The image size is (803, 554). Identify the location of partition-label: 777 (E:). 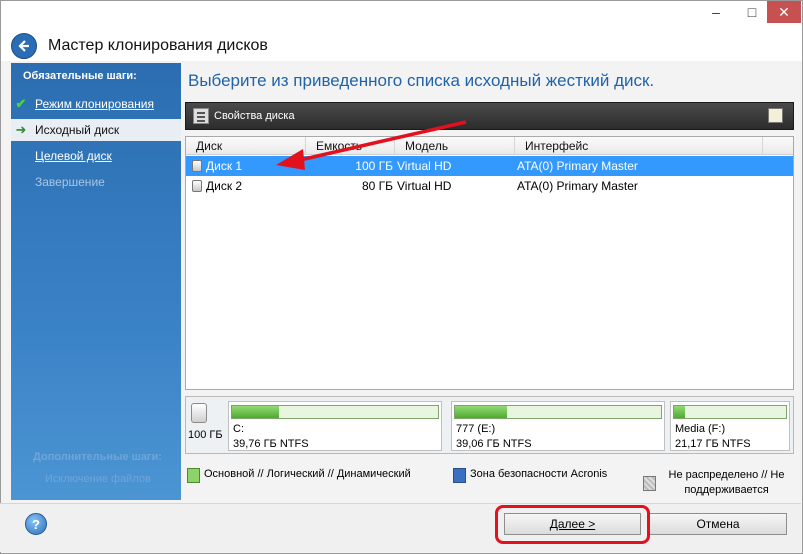
(476, 429).